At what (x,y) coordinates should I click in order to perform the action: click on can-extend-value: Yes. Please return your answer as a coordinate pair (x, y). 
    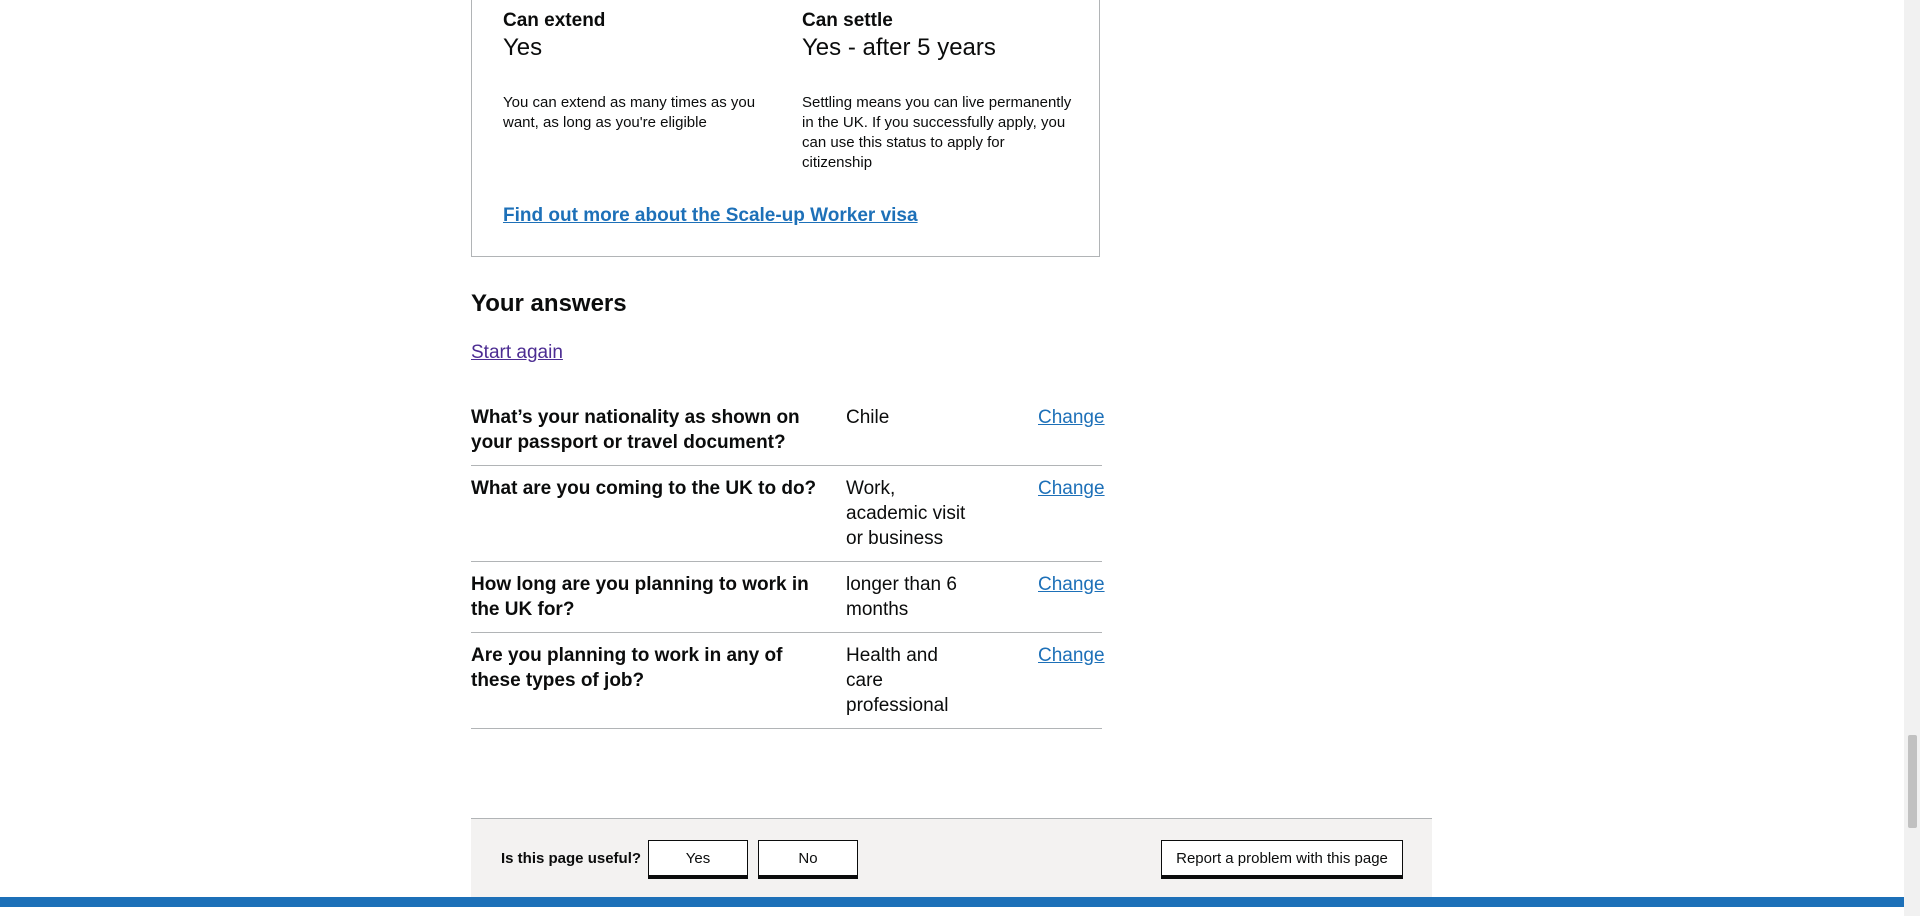
    Looking at the image, I should click on (523, 47).